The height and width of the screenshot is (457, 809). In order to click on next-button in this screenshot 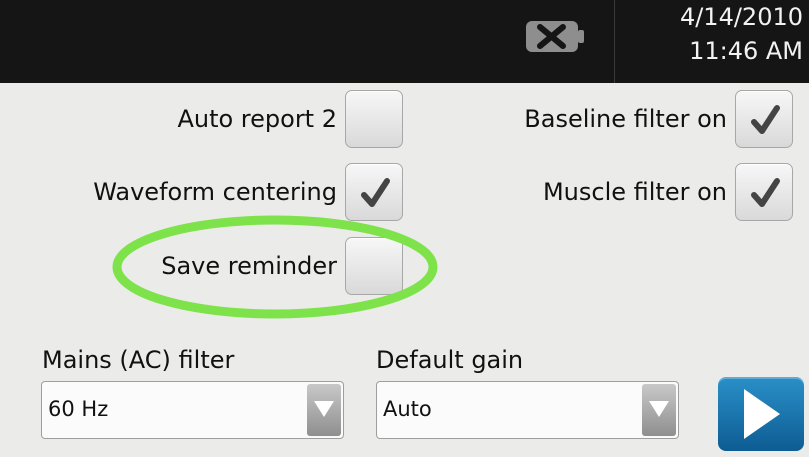, I will do `click(761, 414)`.